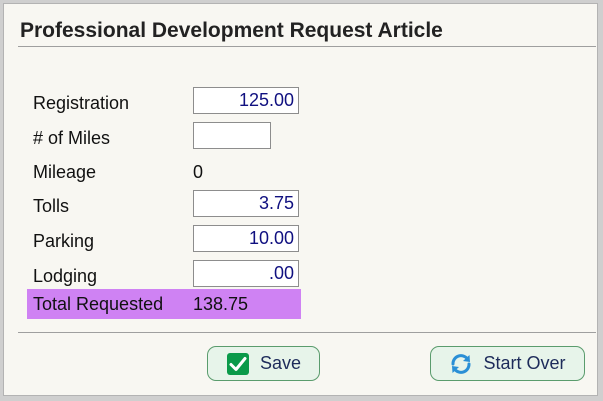 The image size is (603, 401). What do you see at coordinates (246, 273) in the screenshot?
I see `lodging-input` at bounding box center [246, 273].